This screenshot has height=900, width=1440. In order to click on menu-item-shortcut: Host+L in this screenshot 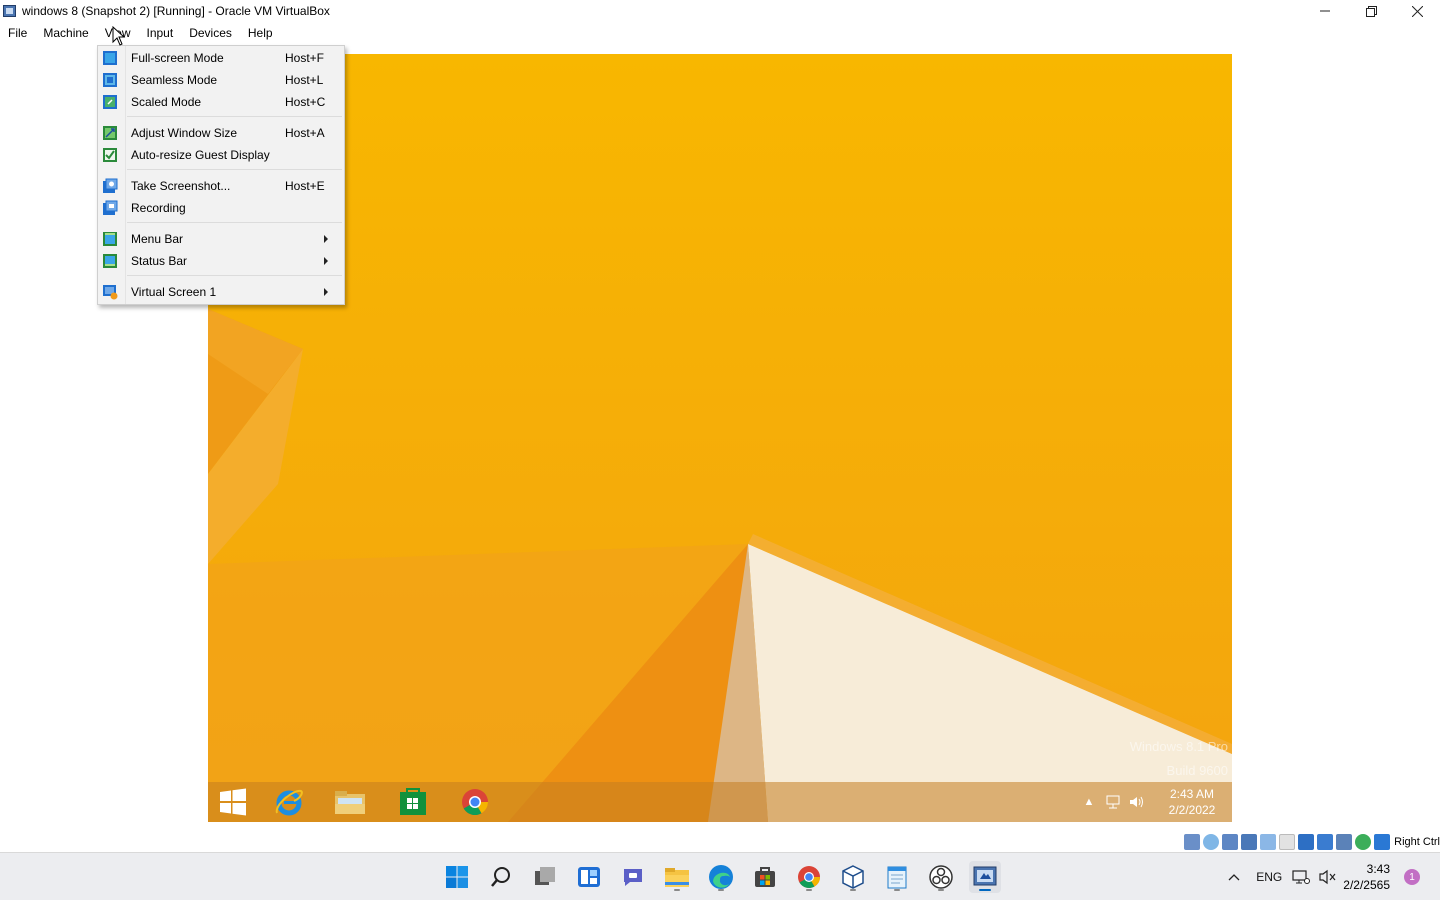, I will do `click(304, 80)`.